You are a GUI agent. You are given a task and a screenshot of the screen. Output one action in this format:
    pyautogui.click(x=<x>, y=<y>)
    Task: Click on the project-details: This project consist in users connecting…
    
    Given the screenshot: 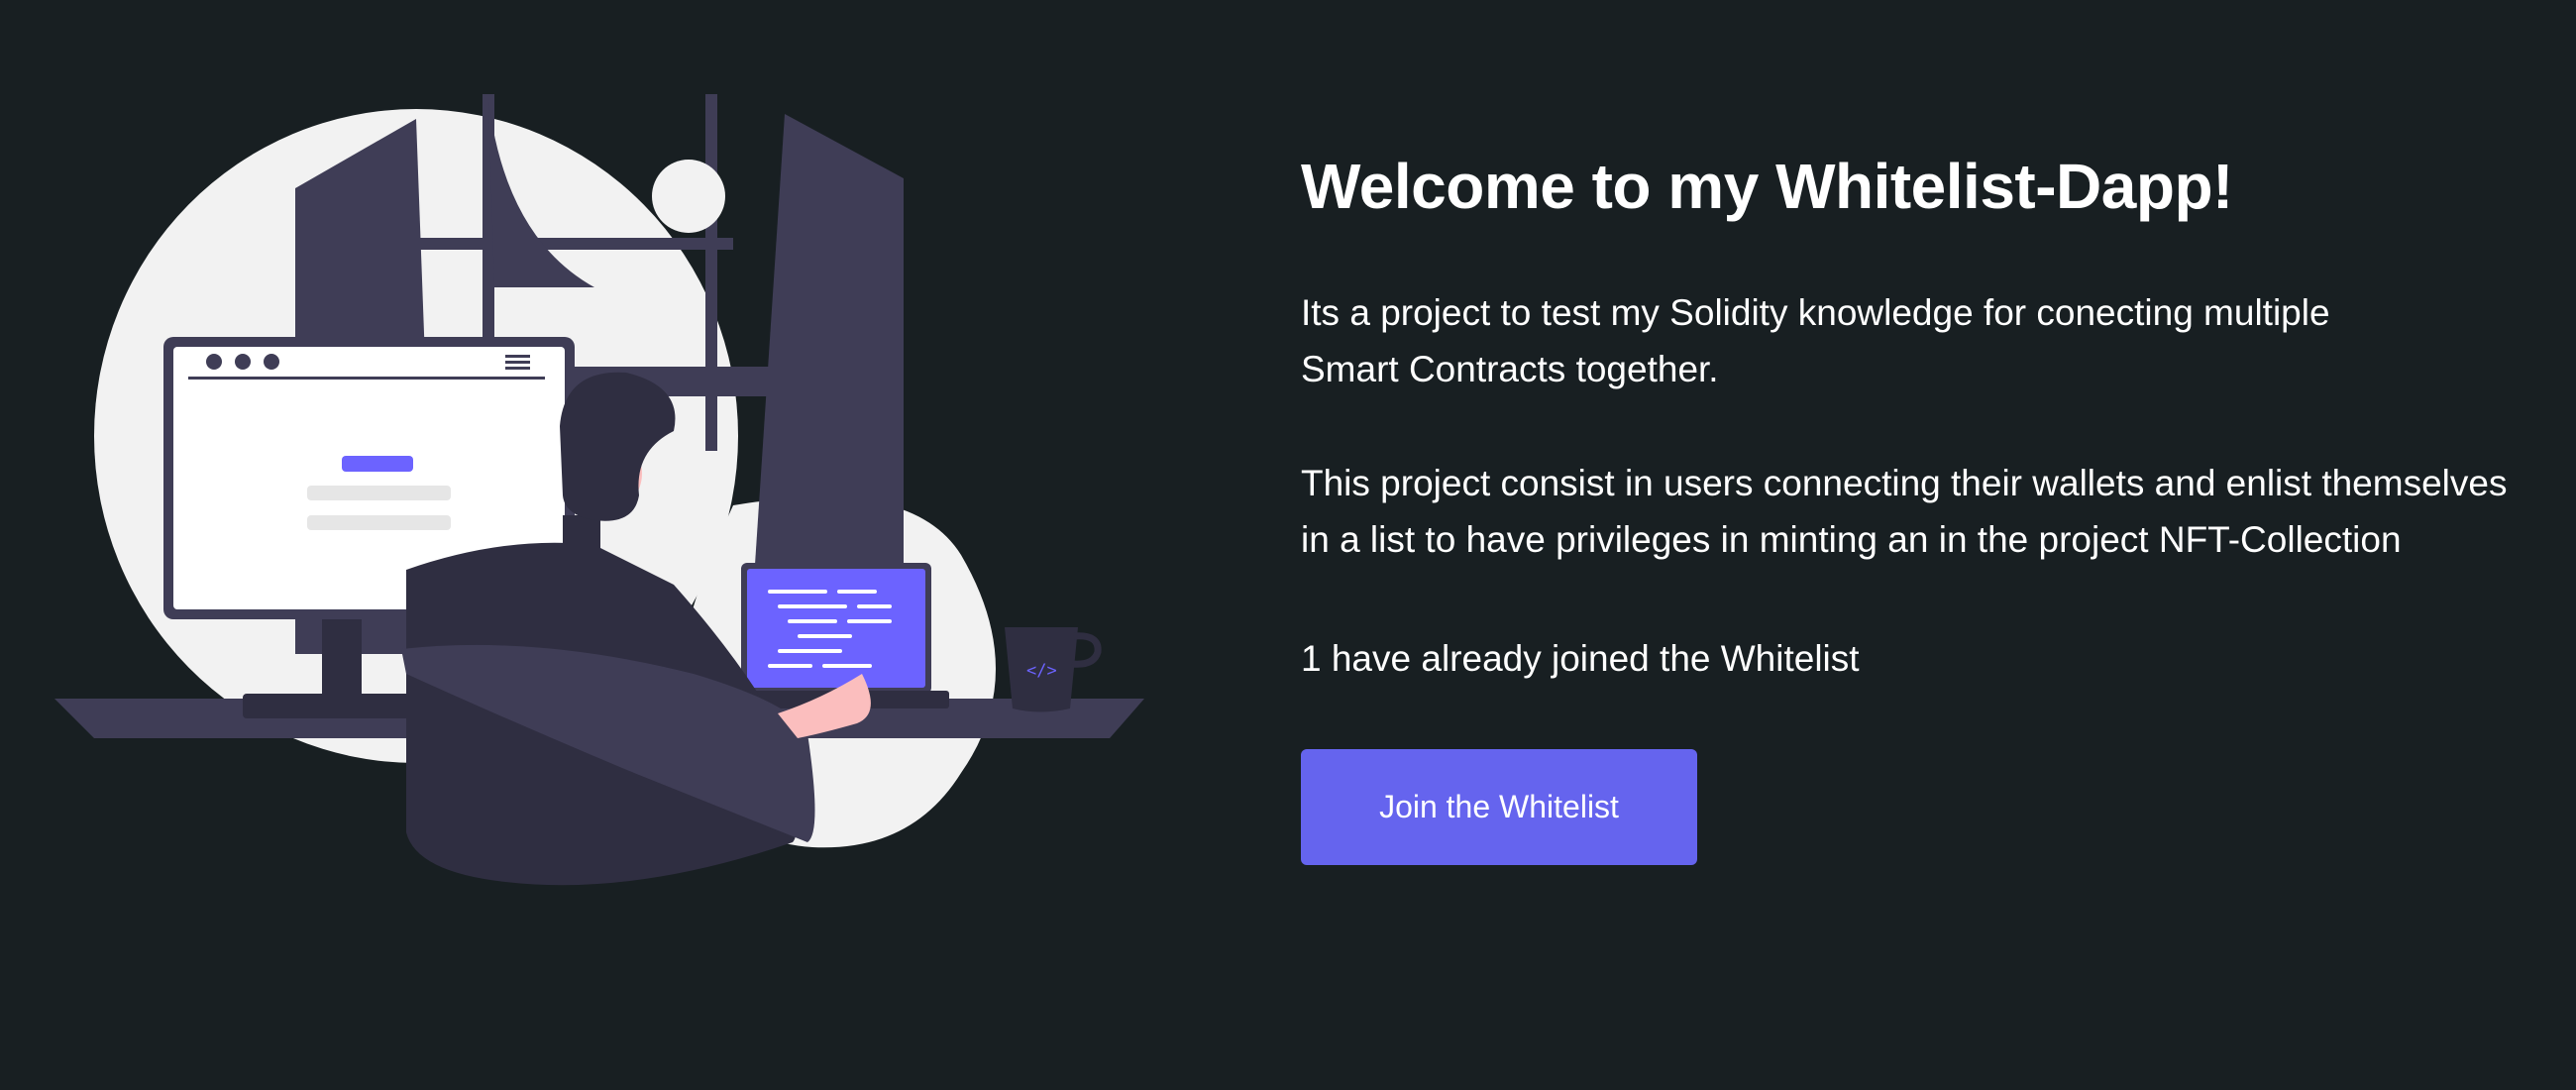 What is the action you would take?
    pyautogui.click(x=1904, y=511)
    